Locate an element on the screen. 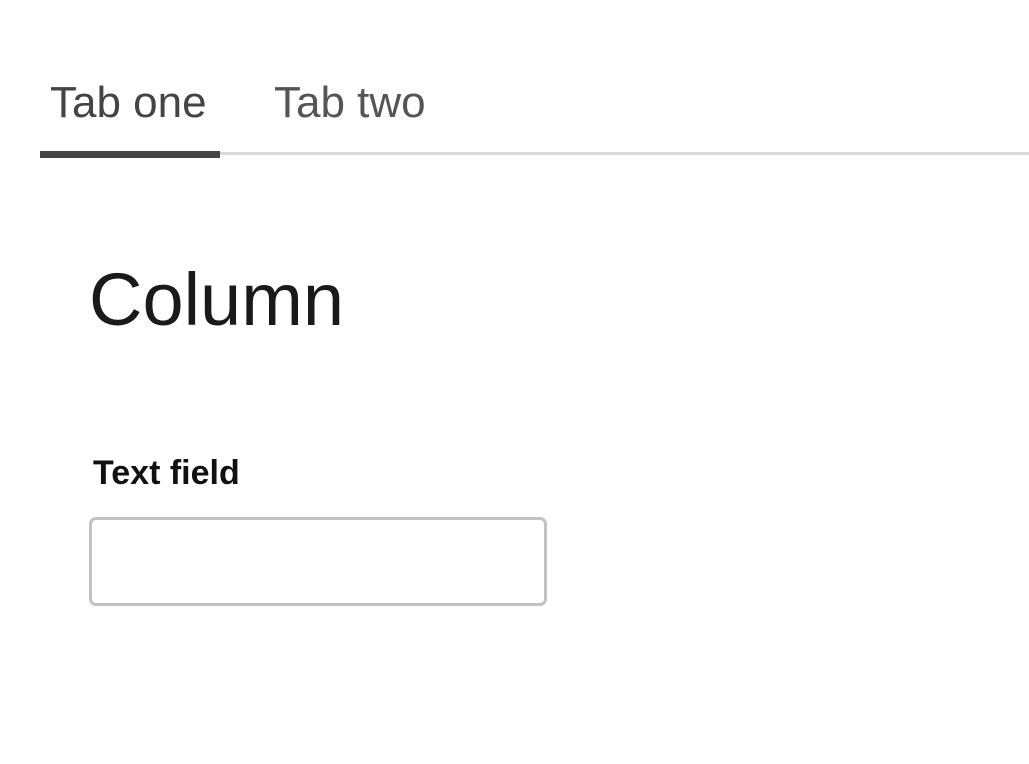  tab-two: Tab two is located at coordinates (350, 111).